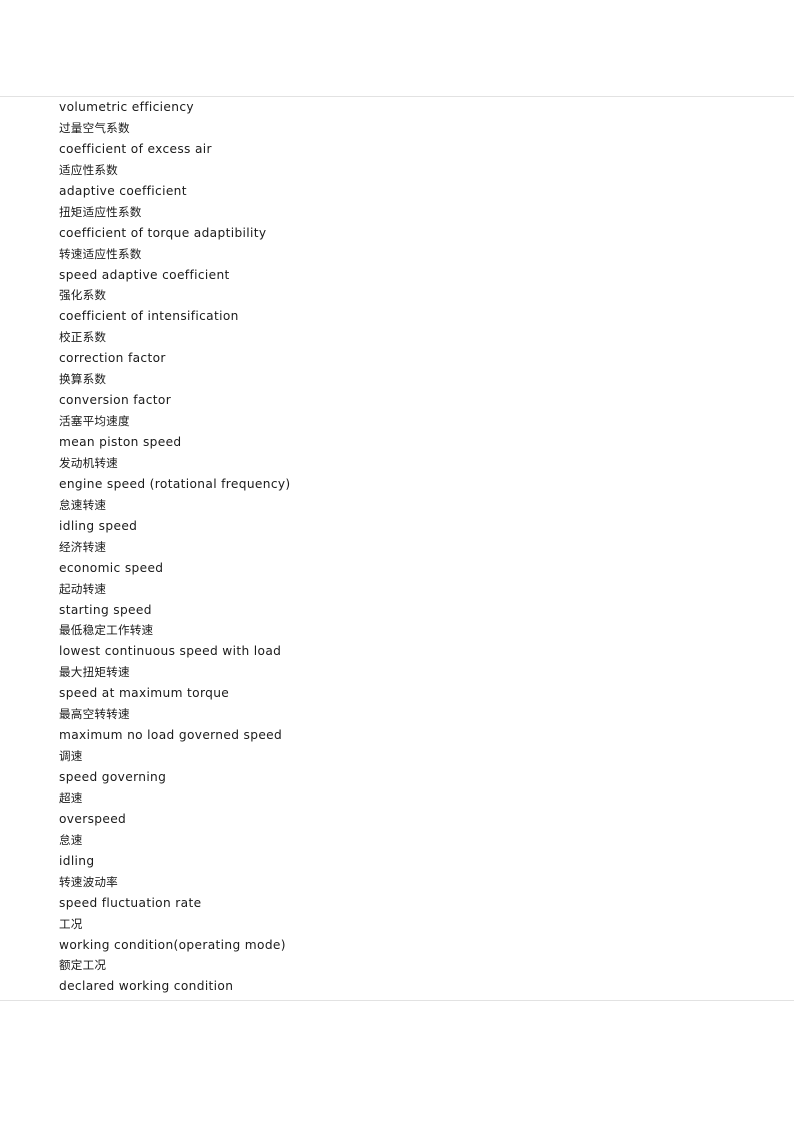 The height and width of the screenshot is (1123, 794). What do you see at coordinates (71, 839) in the screenshot?
I see `glossary-term: 怠速` at bounding box center [71, 839].